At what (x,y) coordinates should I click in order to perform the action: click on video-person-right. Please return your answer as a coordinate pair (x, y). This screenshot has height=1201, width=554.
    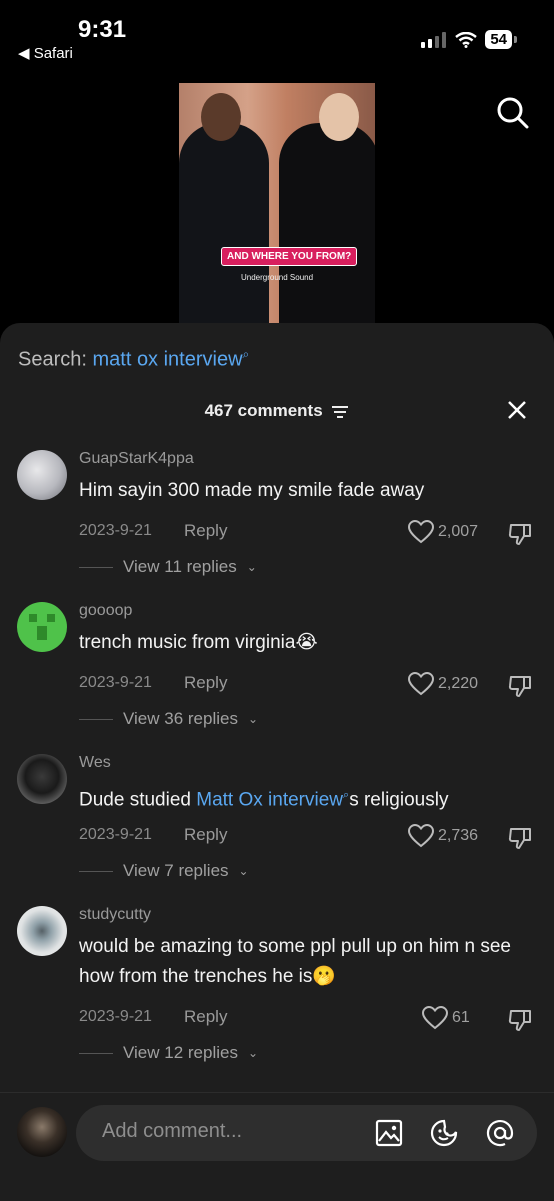
    Looking at the image, I should click on (327, 208).